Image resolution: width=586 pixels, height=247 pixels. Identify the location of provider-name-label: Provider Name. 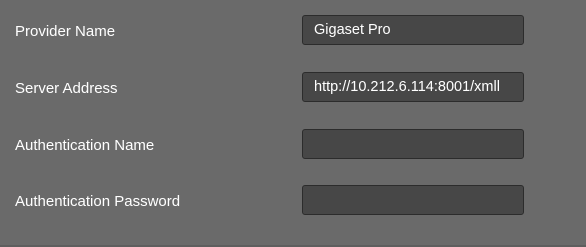
(65, 31).